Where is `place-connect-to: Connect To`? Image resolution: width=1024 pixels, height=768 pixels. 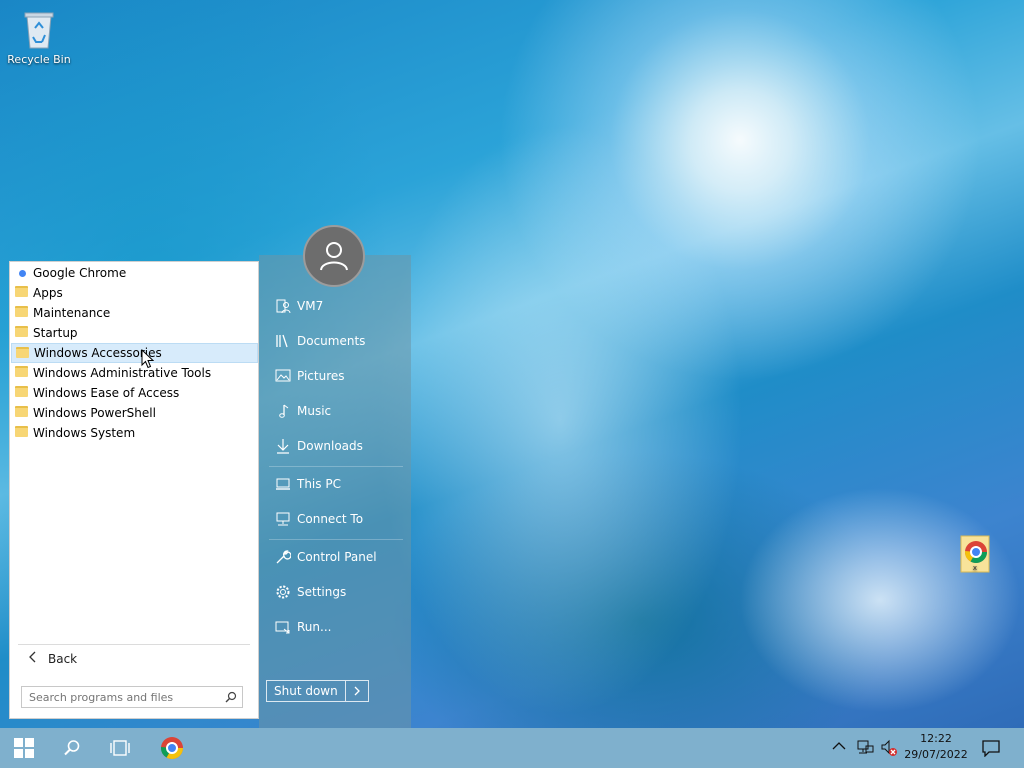 place-connect-to: Connect To is located at coordinates (339, 519).